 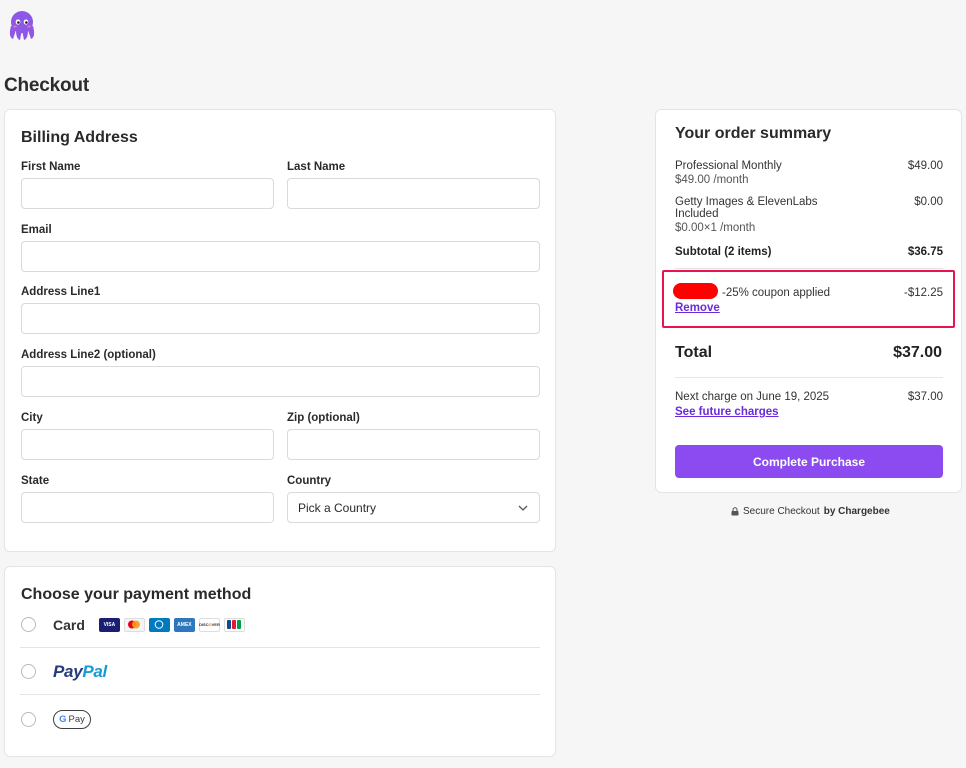 What do you see at coordinates (147, 444) in the screenshot?
I see `city-input` at bounding box center [147, 444].